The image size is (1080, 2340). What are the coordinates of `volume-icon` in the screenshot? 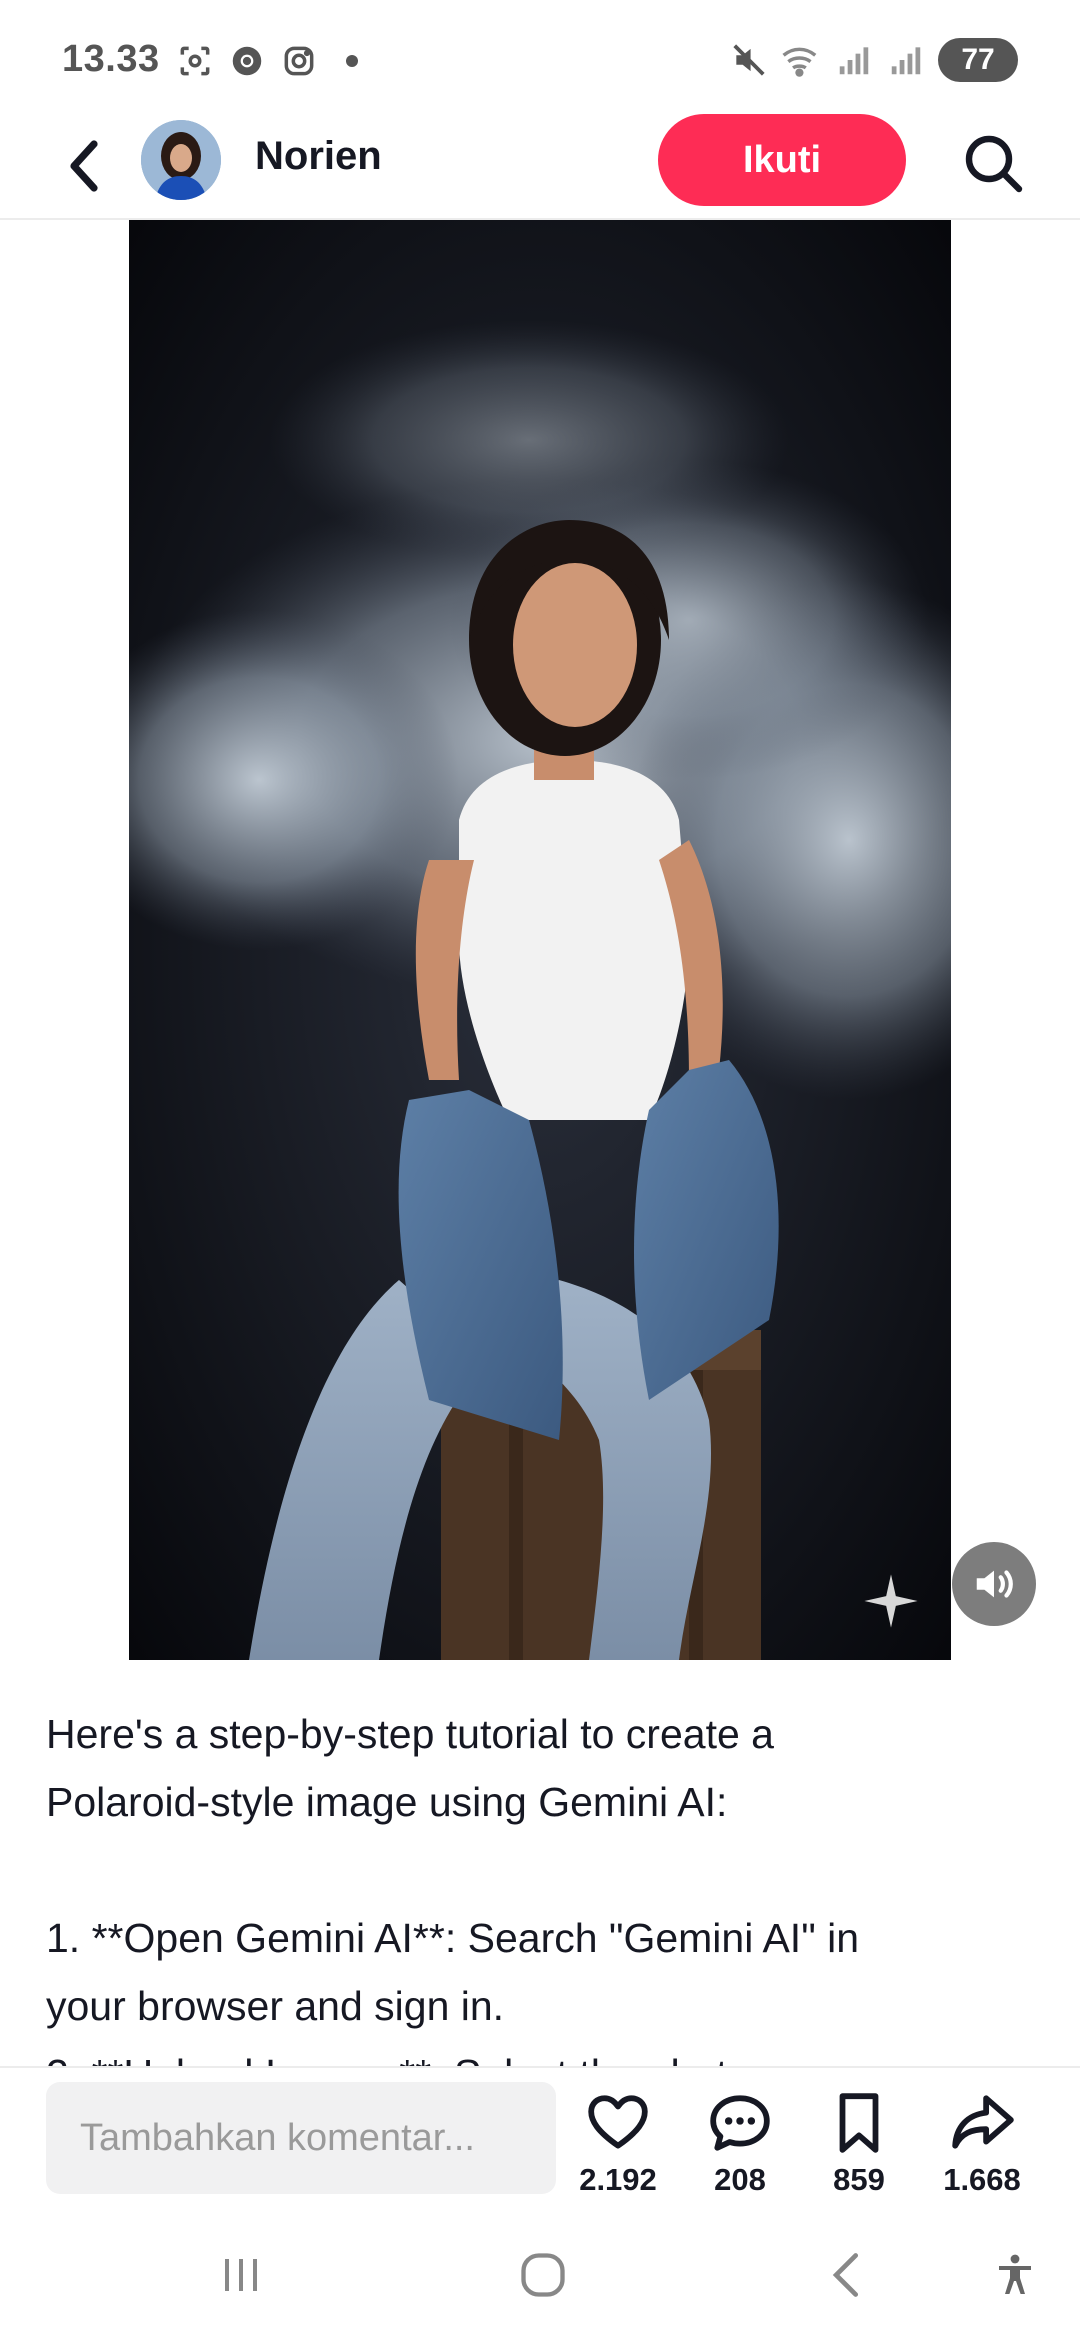 It's located at (994, 1584).